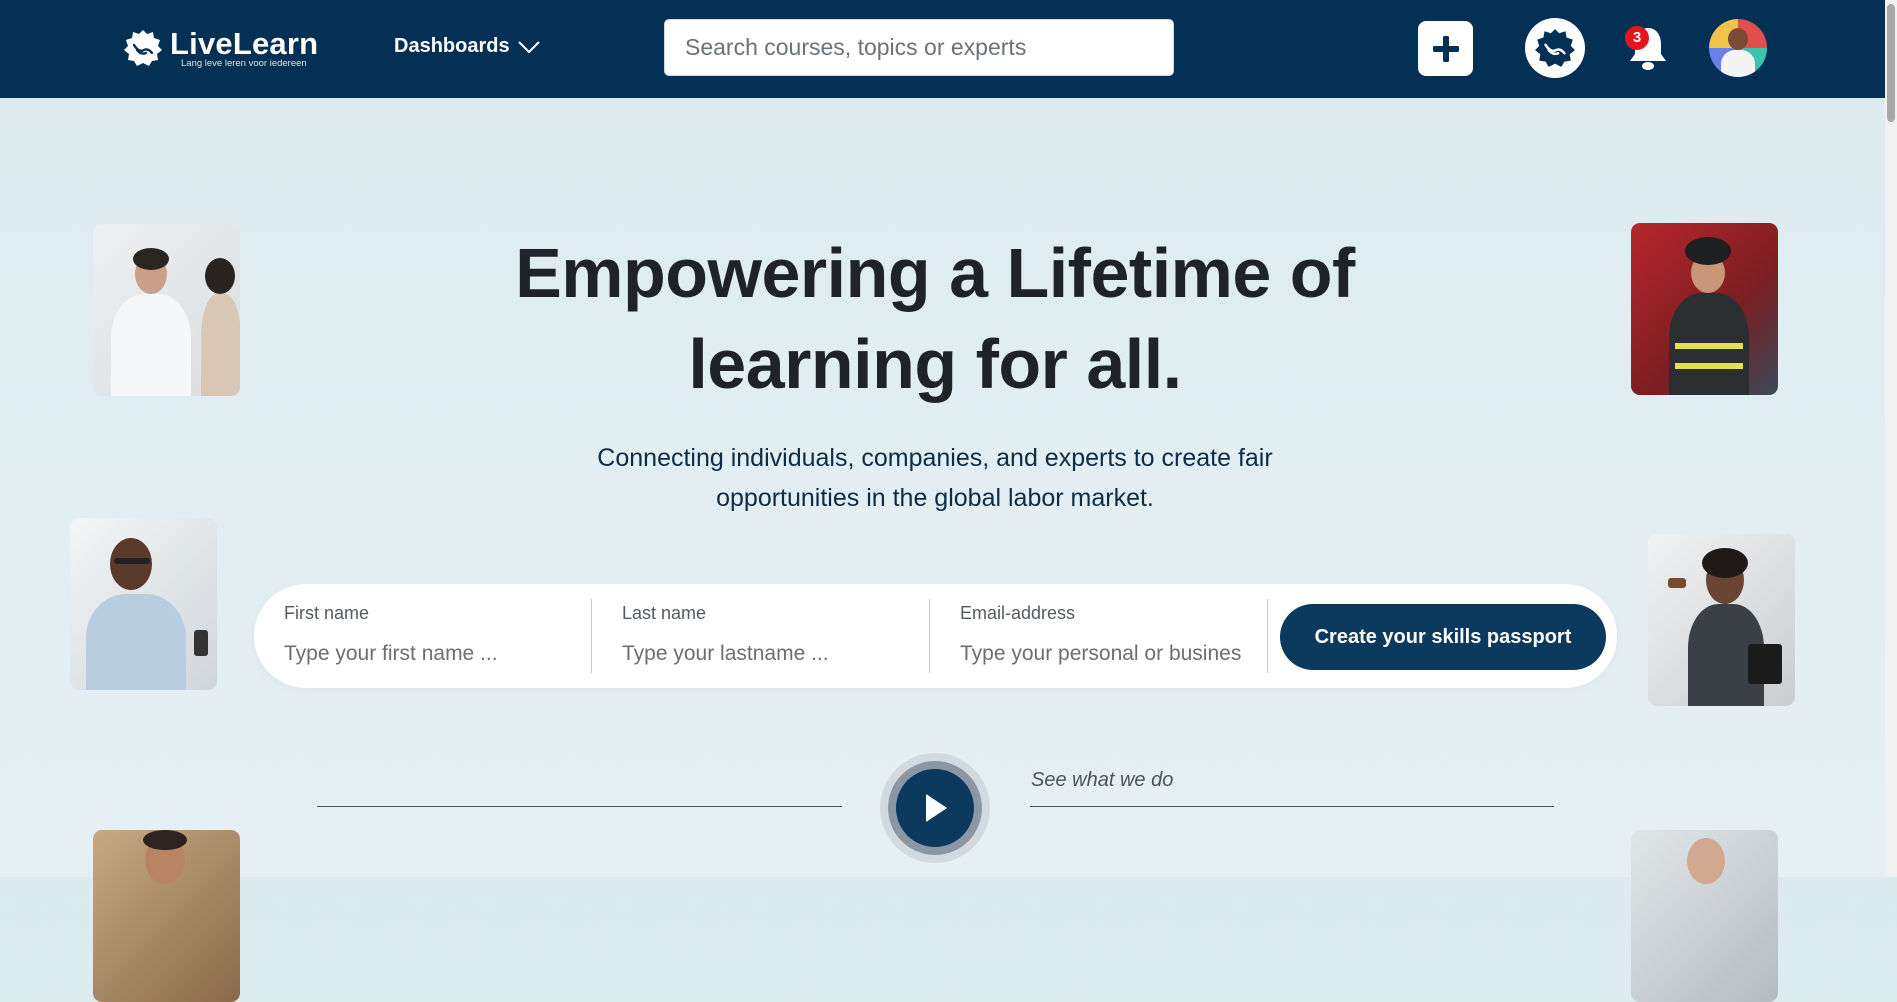  Describe the element at coordinates (1721, 620) in the screenshot. I see `photo-lawyer` at that location.